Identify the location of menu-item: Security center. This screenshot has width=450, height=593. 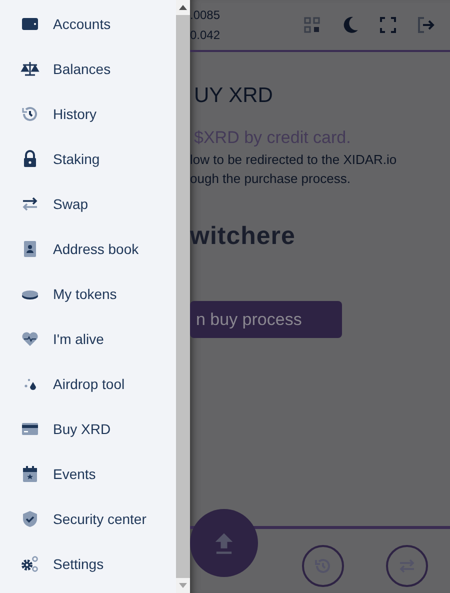
(88, 518).